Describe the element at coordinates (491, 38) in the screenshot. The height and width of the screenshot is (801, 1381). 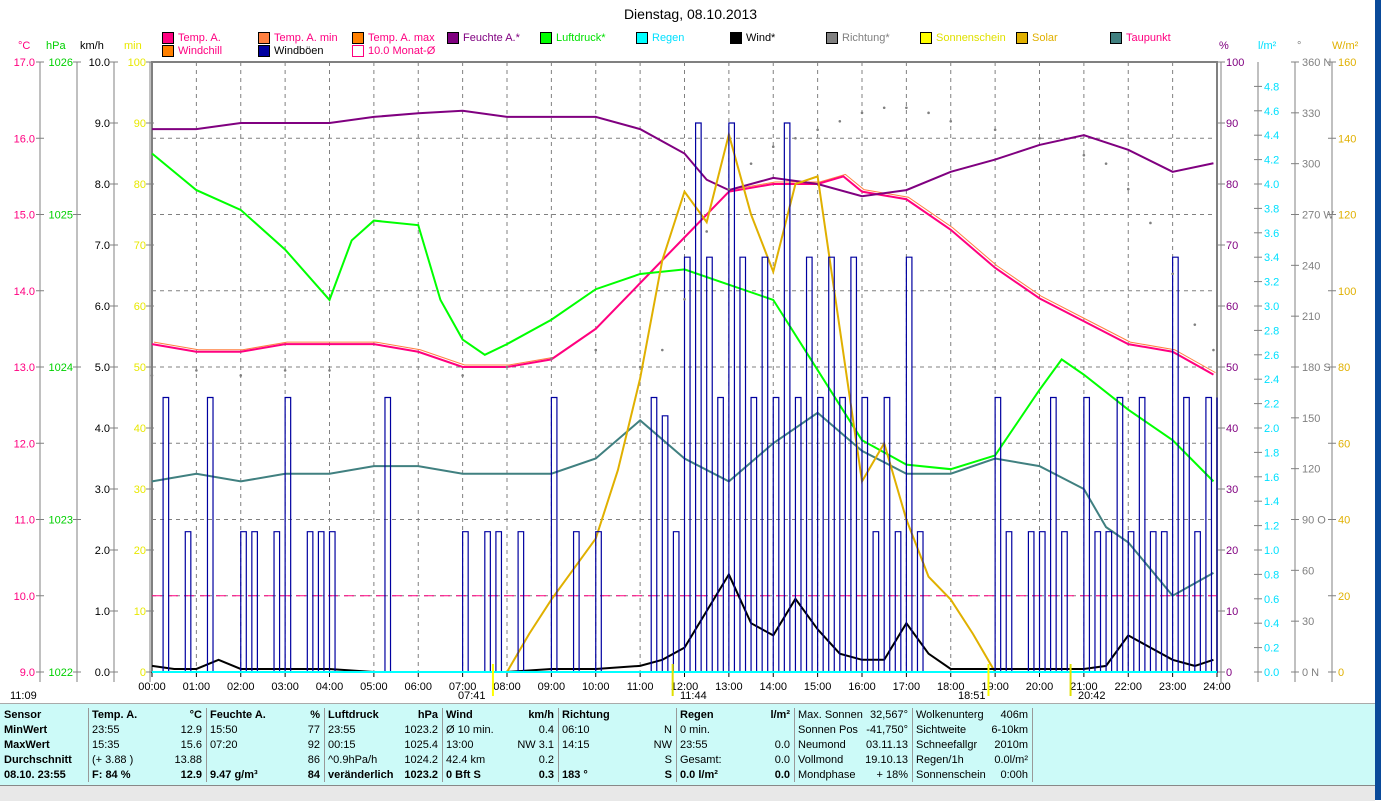
I see `legend-label: Feuchte A.*` at that location.